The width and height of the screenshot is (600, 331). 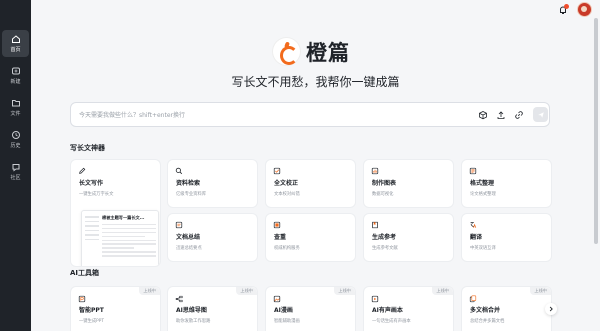 I want to click on home-icon, so click(x=15, y=39).